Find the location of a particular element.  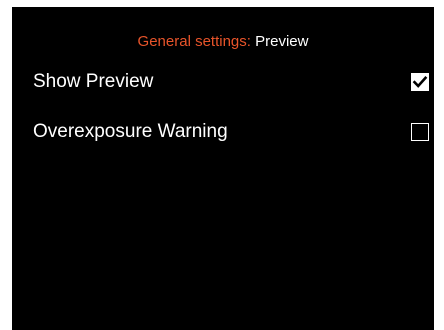

header-section-label: General settings: is located at coordinates (194, 41).